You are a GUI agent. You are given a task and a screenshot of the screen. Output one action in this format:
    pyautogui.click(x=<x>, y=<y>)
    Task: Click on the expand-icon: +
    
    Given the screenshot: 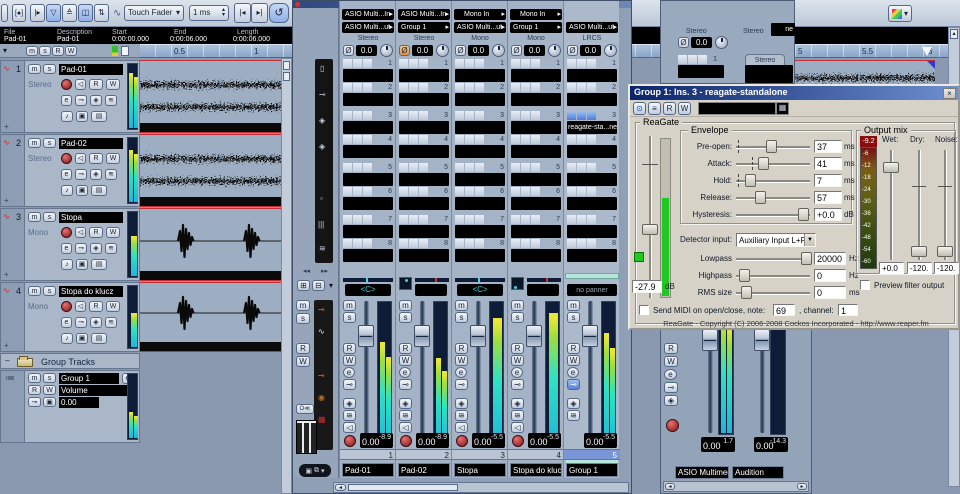 What is the action you would take?
    pyautogui.click(x=6, y=275)
    